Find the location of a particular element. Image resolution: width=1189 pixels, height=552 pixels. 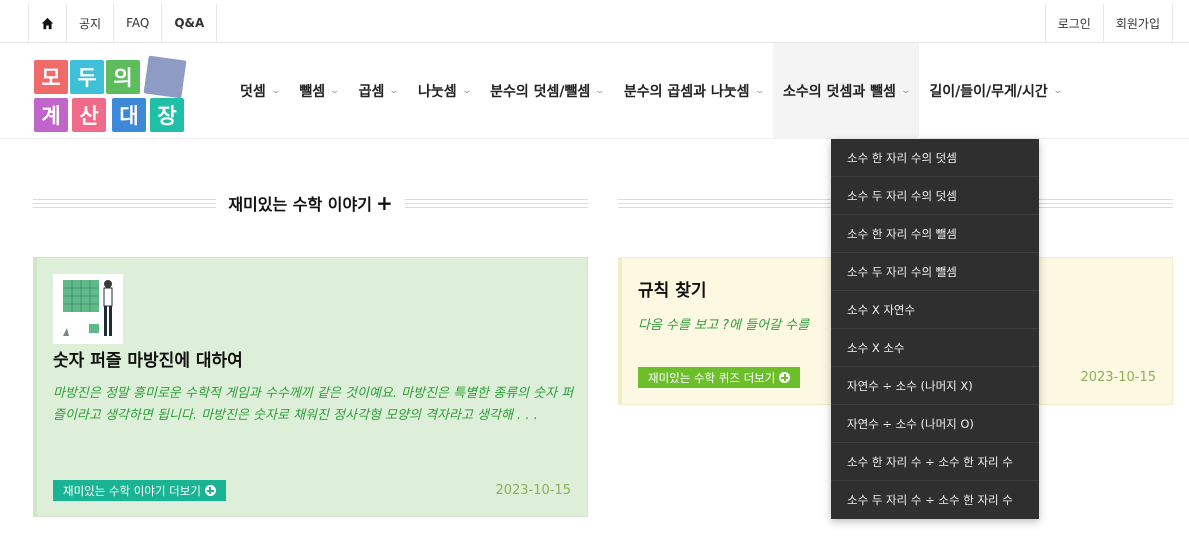

logo-tile: 대 is located at coordinates (129, 115).